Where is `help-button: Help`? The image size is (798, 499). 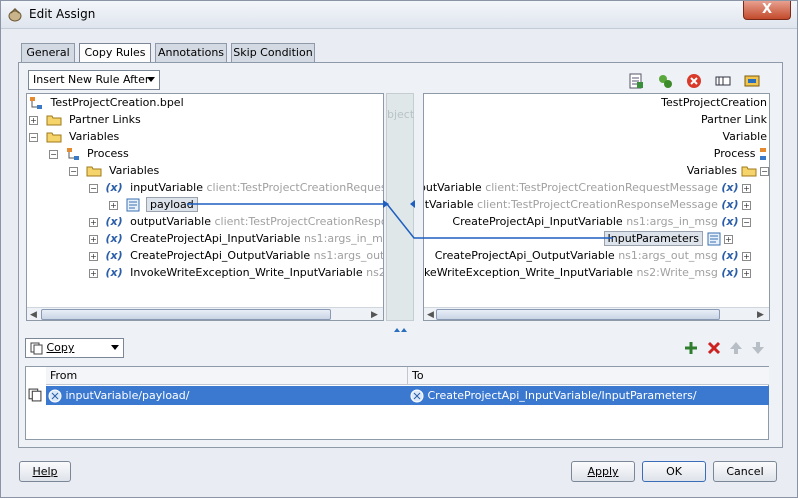
help-button: Help is located at coordinates (45, 471).